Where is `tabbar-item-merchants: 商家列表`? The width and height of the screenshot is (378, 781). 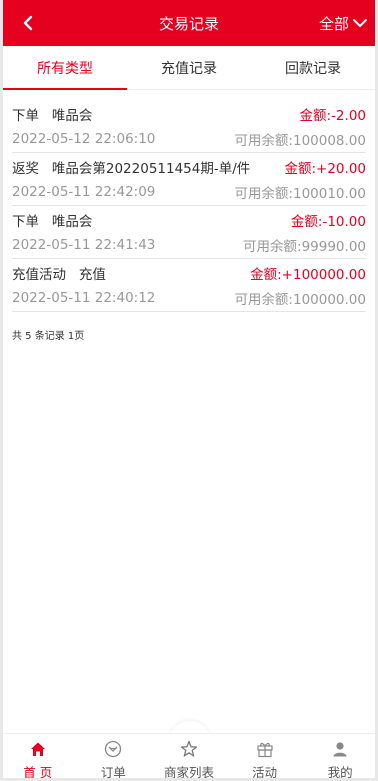 tabbar-item-merchants: 商家列表 is located at coordinates (189, 757).